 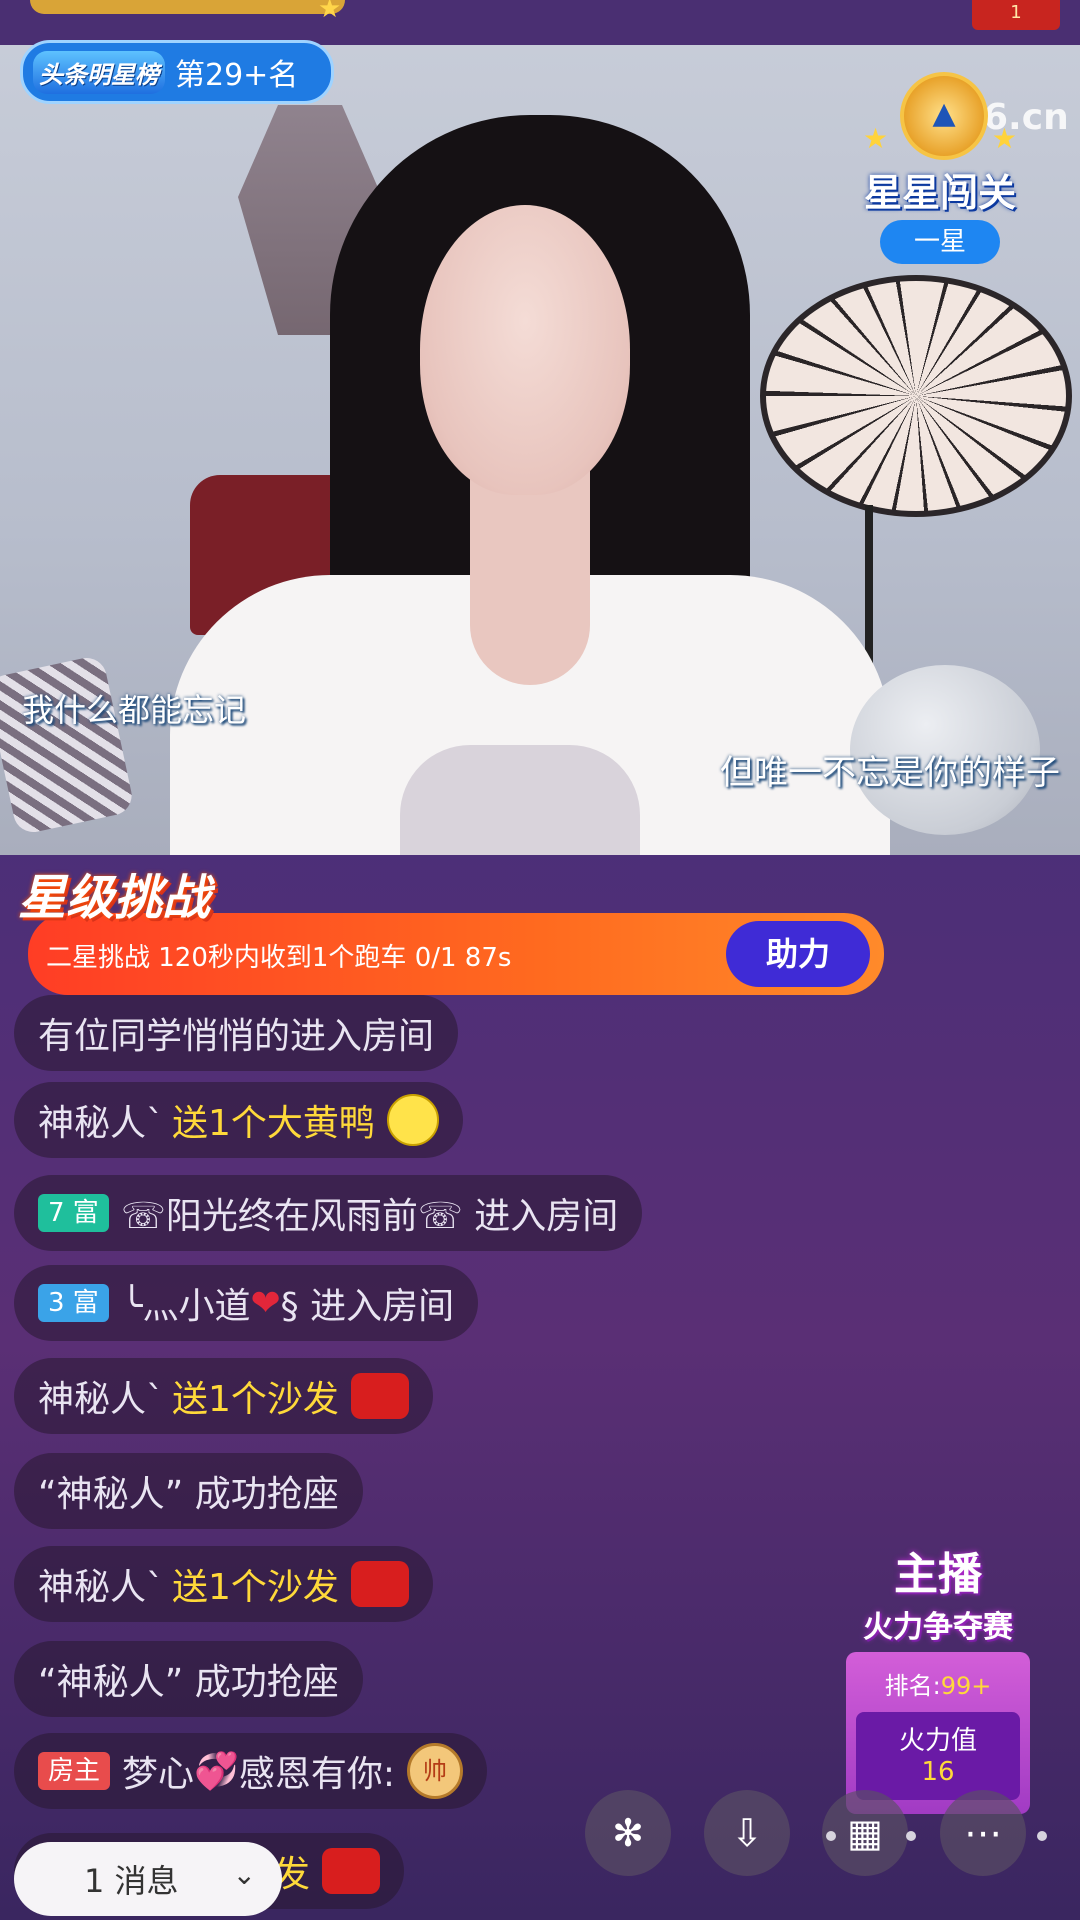 I want to click on fire-competition-card: 主播 火力争夺赛 排名:99+ 火力值 16, so click(x=938, y=1673).